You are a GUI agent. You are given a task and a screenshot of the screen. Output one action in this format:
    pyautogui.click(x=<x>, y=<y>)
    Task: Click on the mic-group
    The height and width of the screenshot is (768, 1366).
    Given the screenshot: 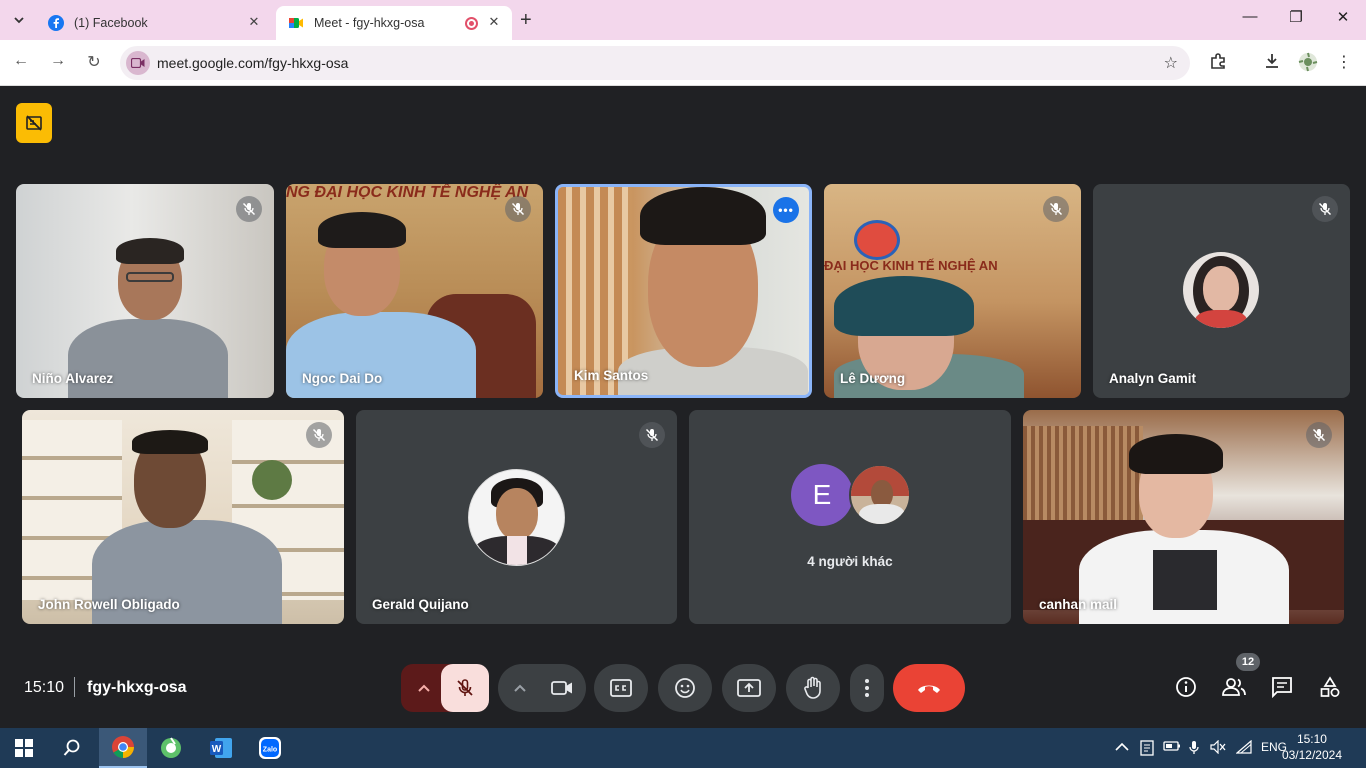 What is the action you would take?
    pyautogui.click(x=445, y=688)
    